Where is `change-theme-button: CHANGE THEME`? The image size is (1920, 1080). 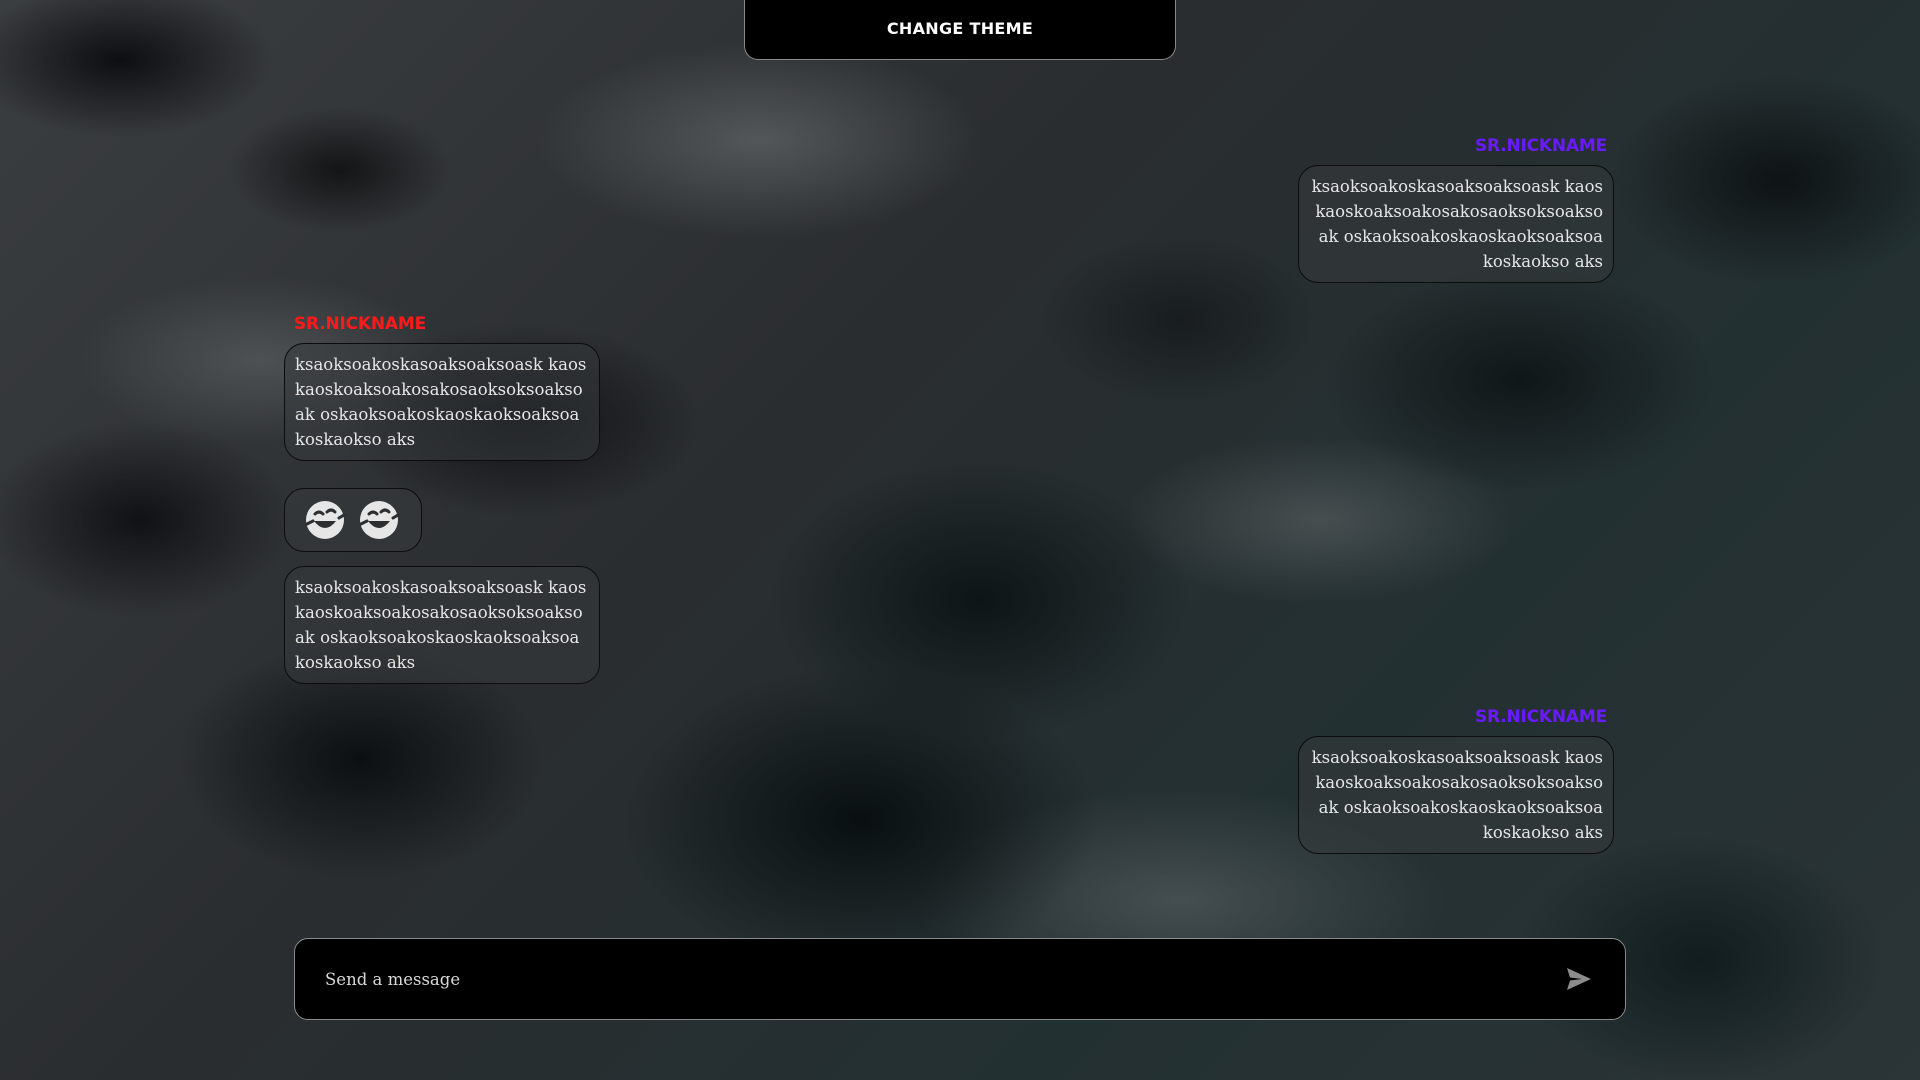 change-theme-button: CHANGE THEME is located at coordinates (960, 30).